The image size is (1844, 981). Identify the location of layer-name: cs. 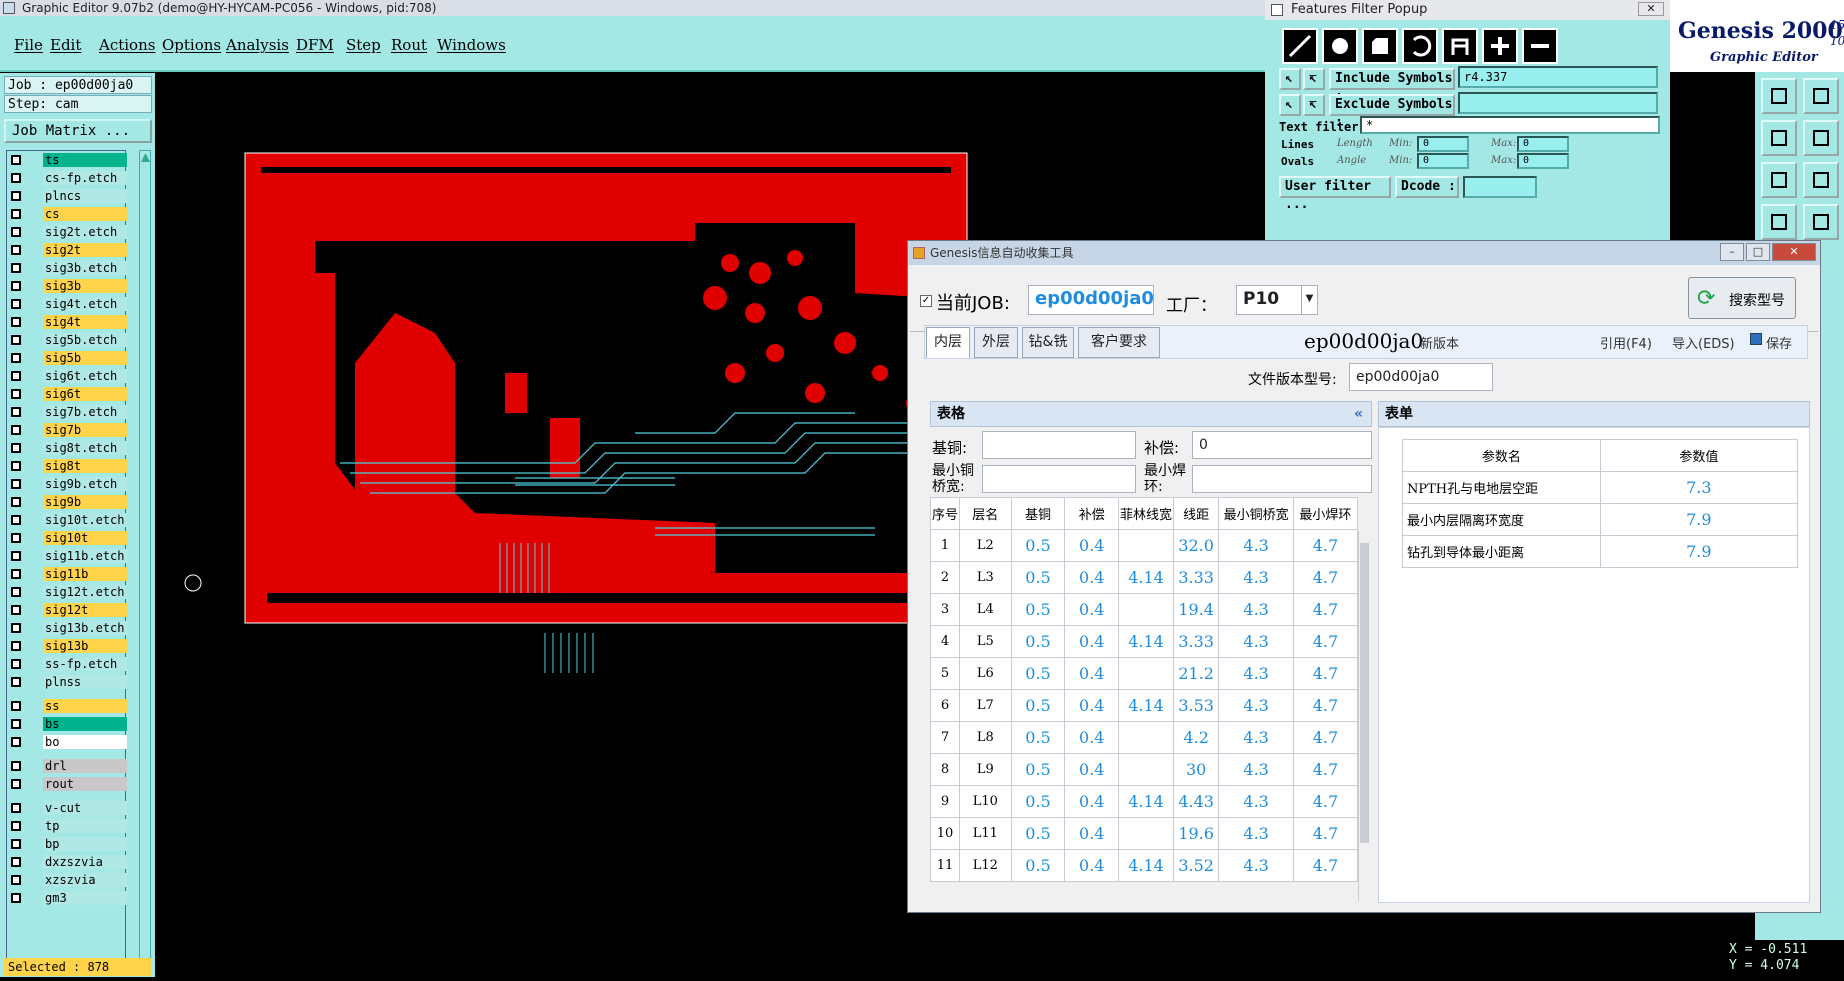
(85, 214).